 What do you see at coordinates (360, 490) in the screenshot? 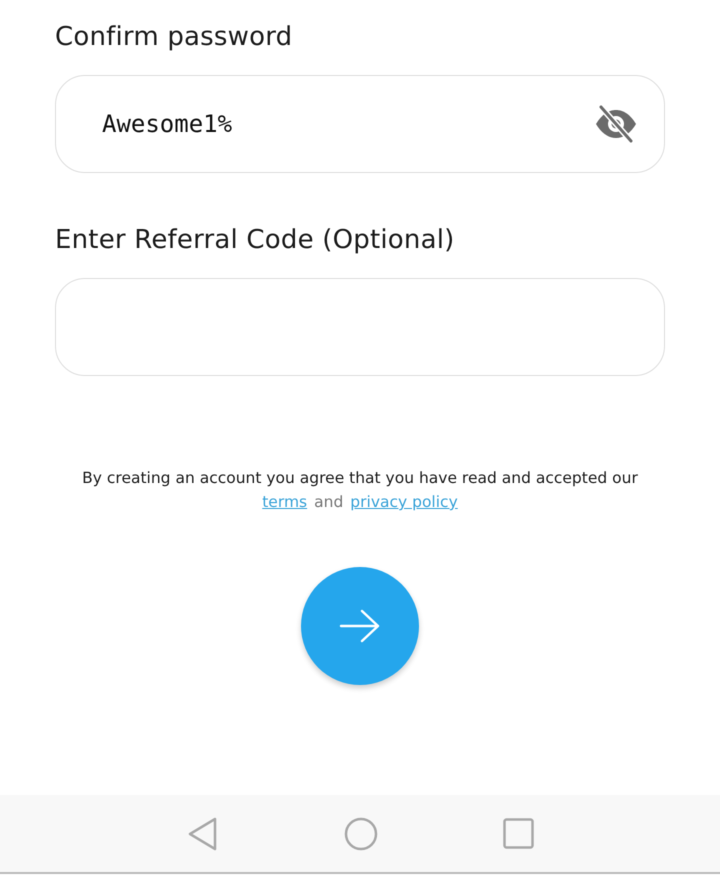
I see `consent-text: By creating an account you agree that you have read and accepted our terms and privacy policy` at bounding box center [360, 490].